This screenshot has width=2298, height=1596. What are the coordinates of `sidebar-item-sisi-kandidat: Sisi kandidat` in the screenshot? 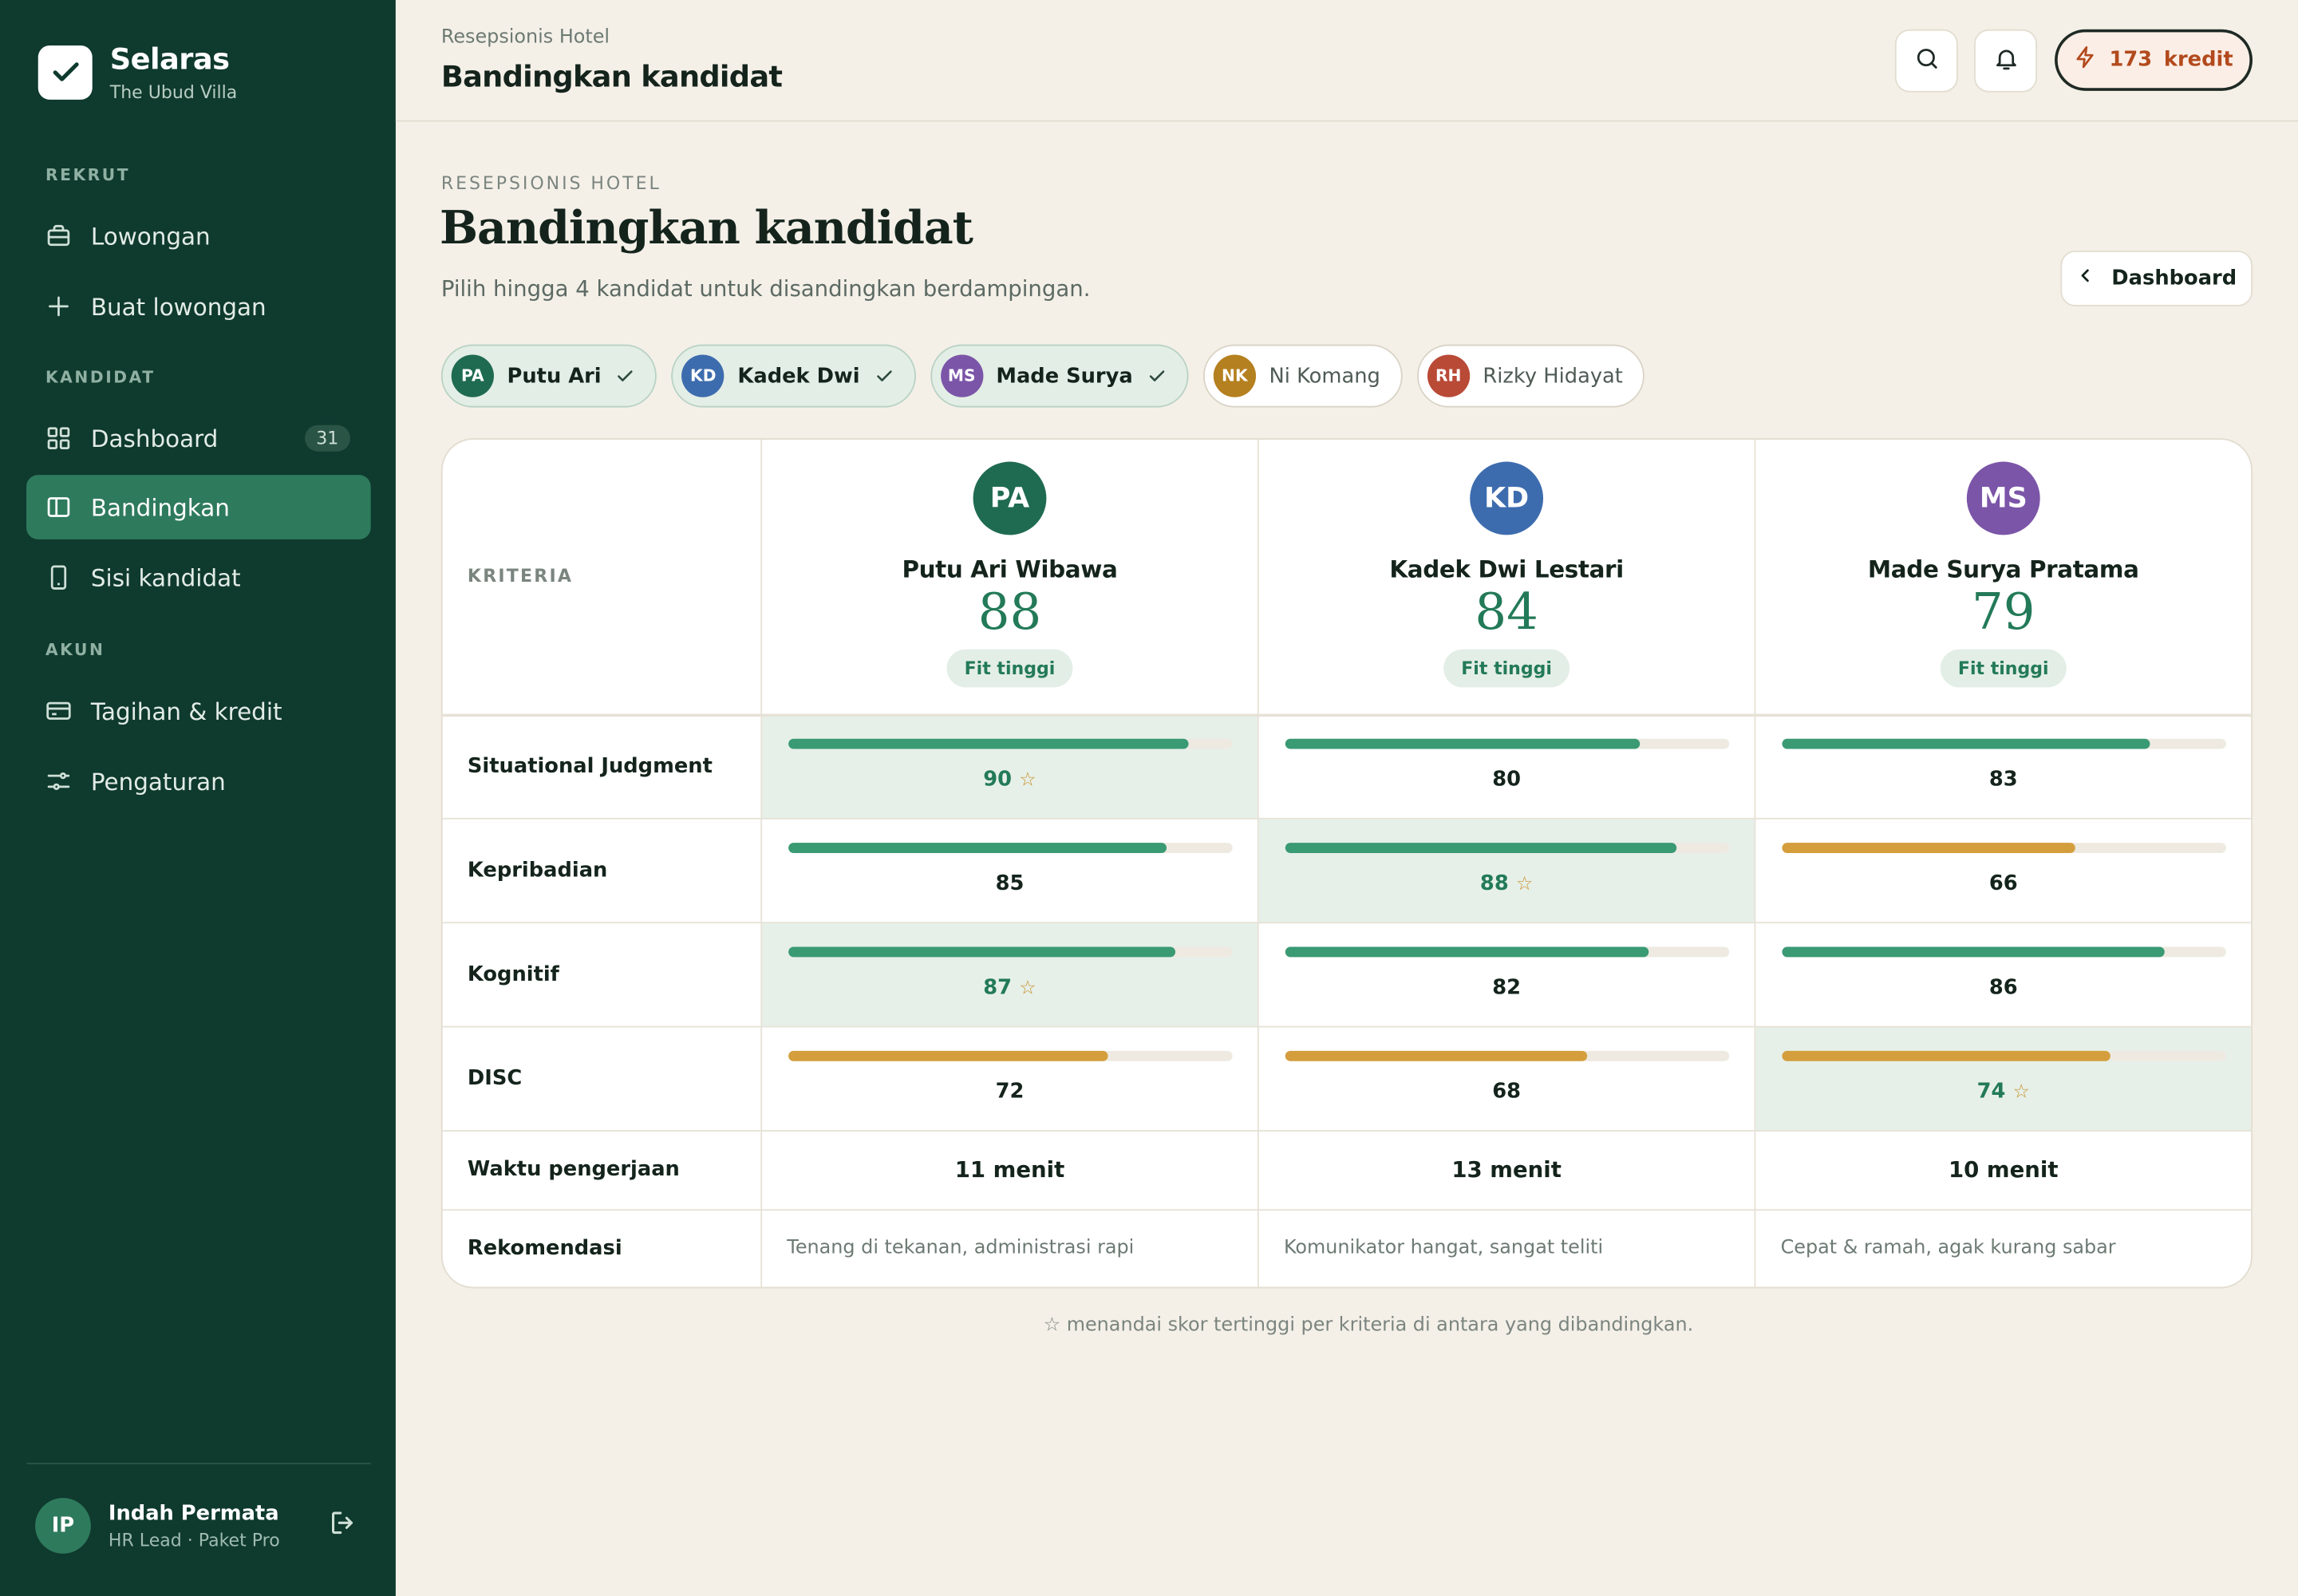 It's located at (199, 577).